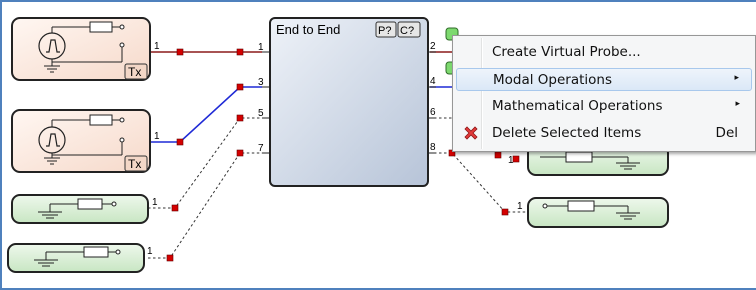  I want to click on menu-item-mathematical-operations: Mathematical Operations ▸, so click(604, 106).